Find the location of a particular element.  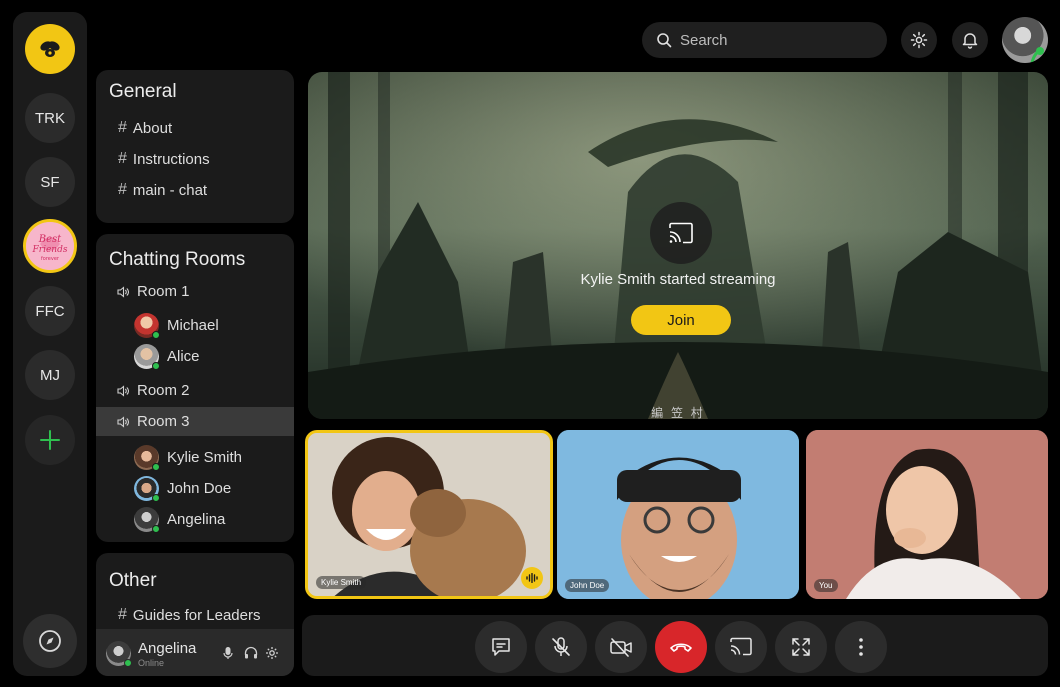

stream-caption: 編 笠 村 is located at coordinates (678, 412).